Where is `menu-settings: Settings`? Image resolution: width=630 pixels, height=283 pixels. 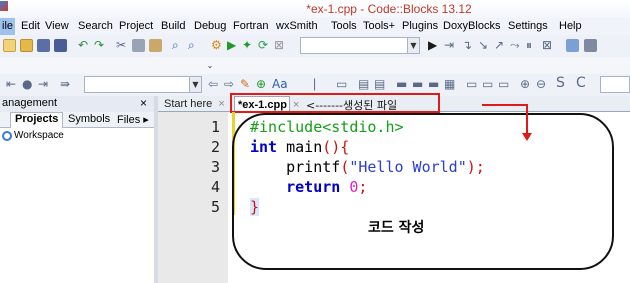 menu-settings: Settings is located at coordinates (528, 26).